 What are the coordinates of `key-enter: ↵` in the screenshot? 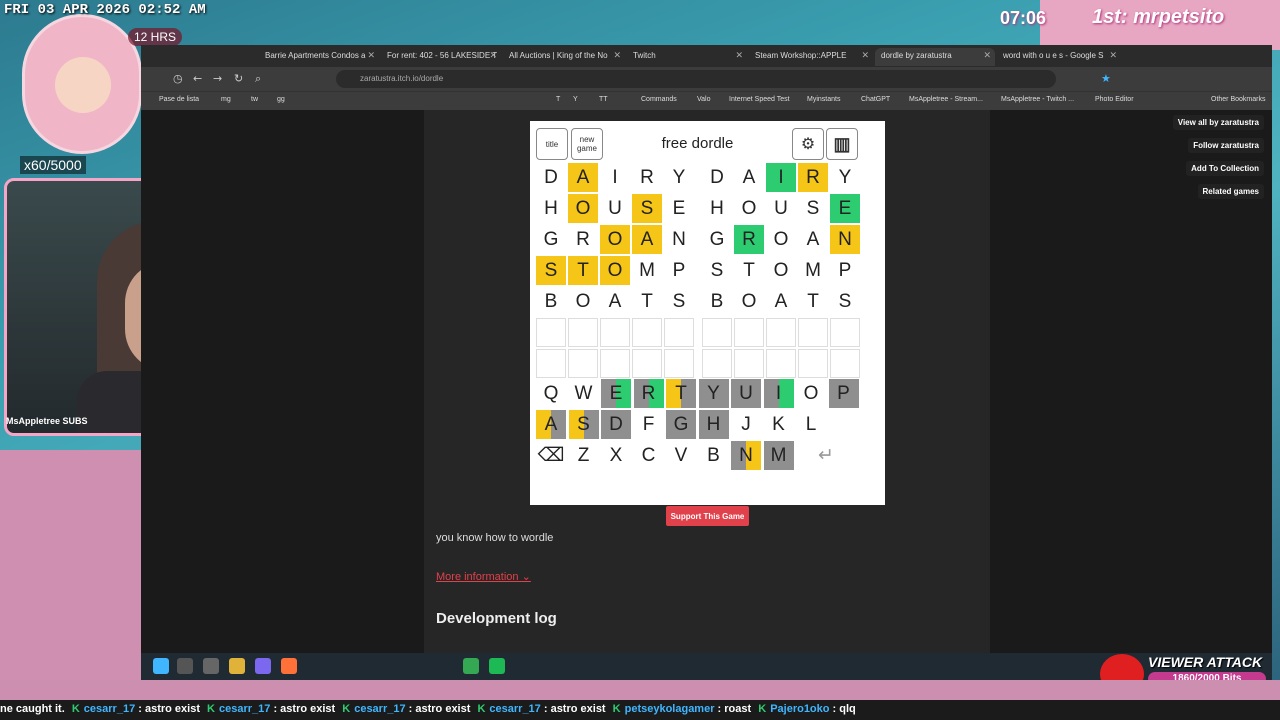 It's located at (826, 455).